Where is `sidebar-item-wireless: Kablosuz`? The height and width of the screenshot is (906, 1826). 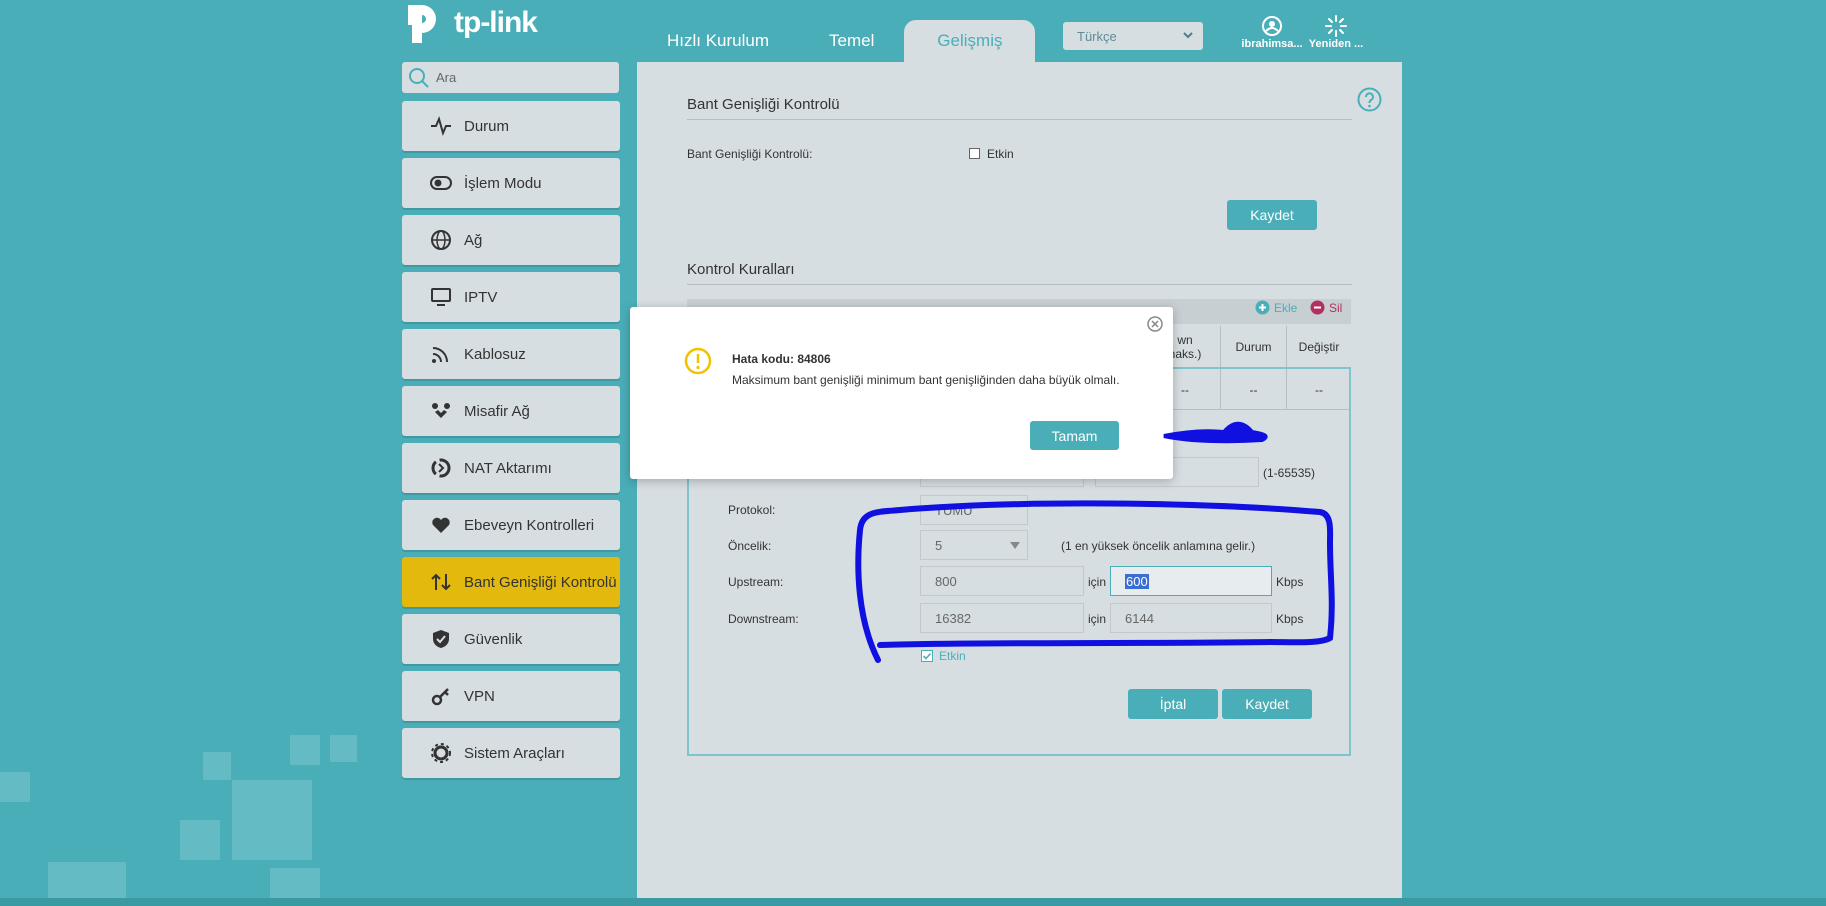
sidebar-item-wireless: Kablosuz is located at coordinates (511, 354).